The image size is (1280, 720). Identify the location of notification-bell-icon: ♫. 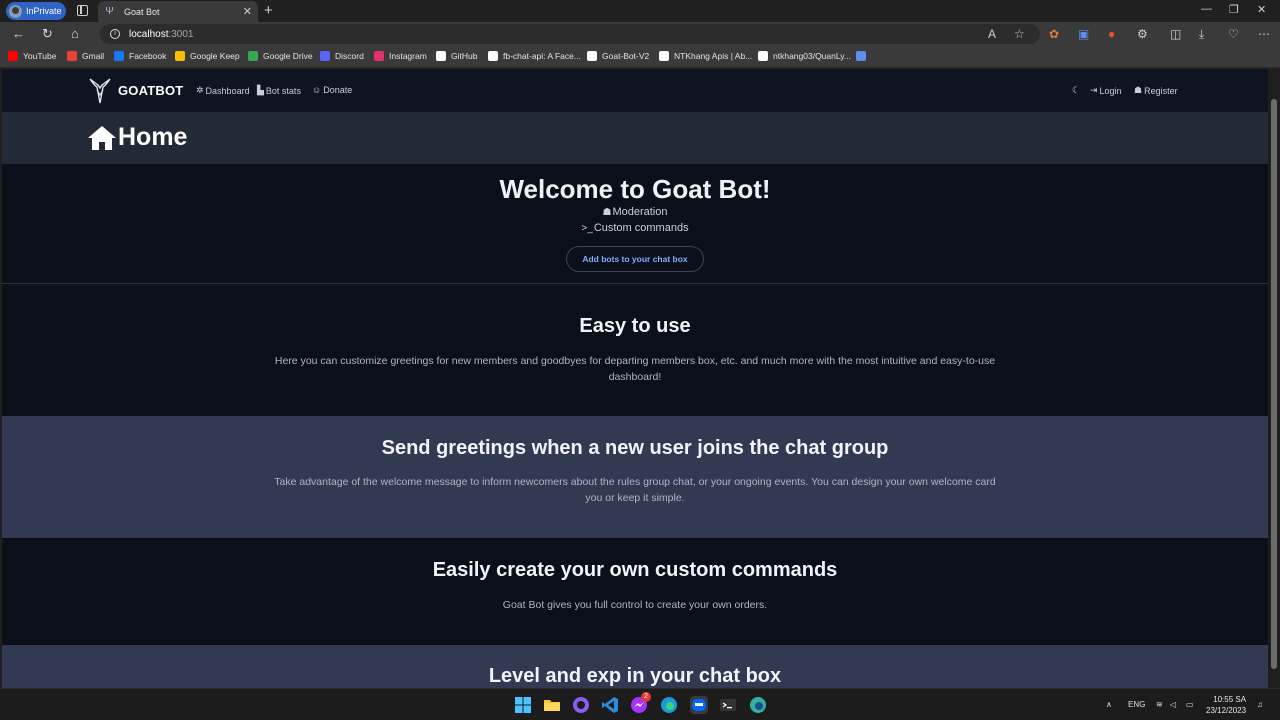
(1260, 704).